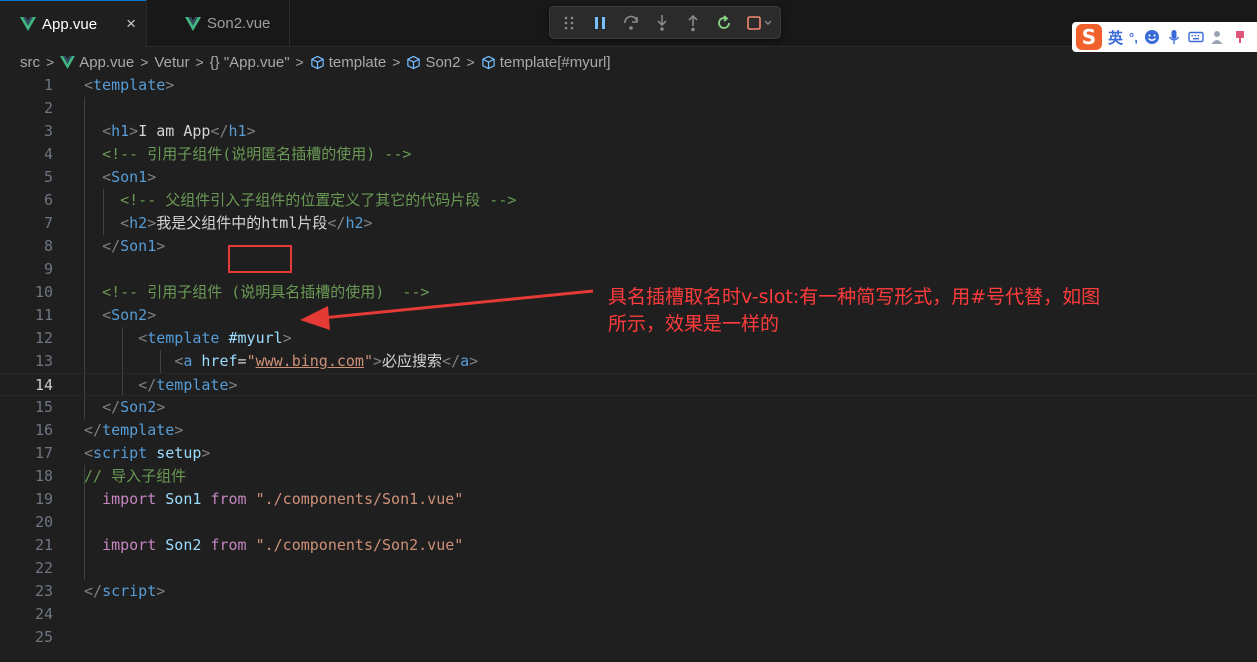 This screenshot has width=1257, height=662. Describe the element at coordinates (628, 637) in the screenshot. I see `code-line: 25` at that location.